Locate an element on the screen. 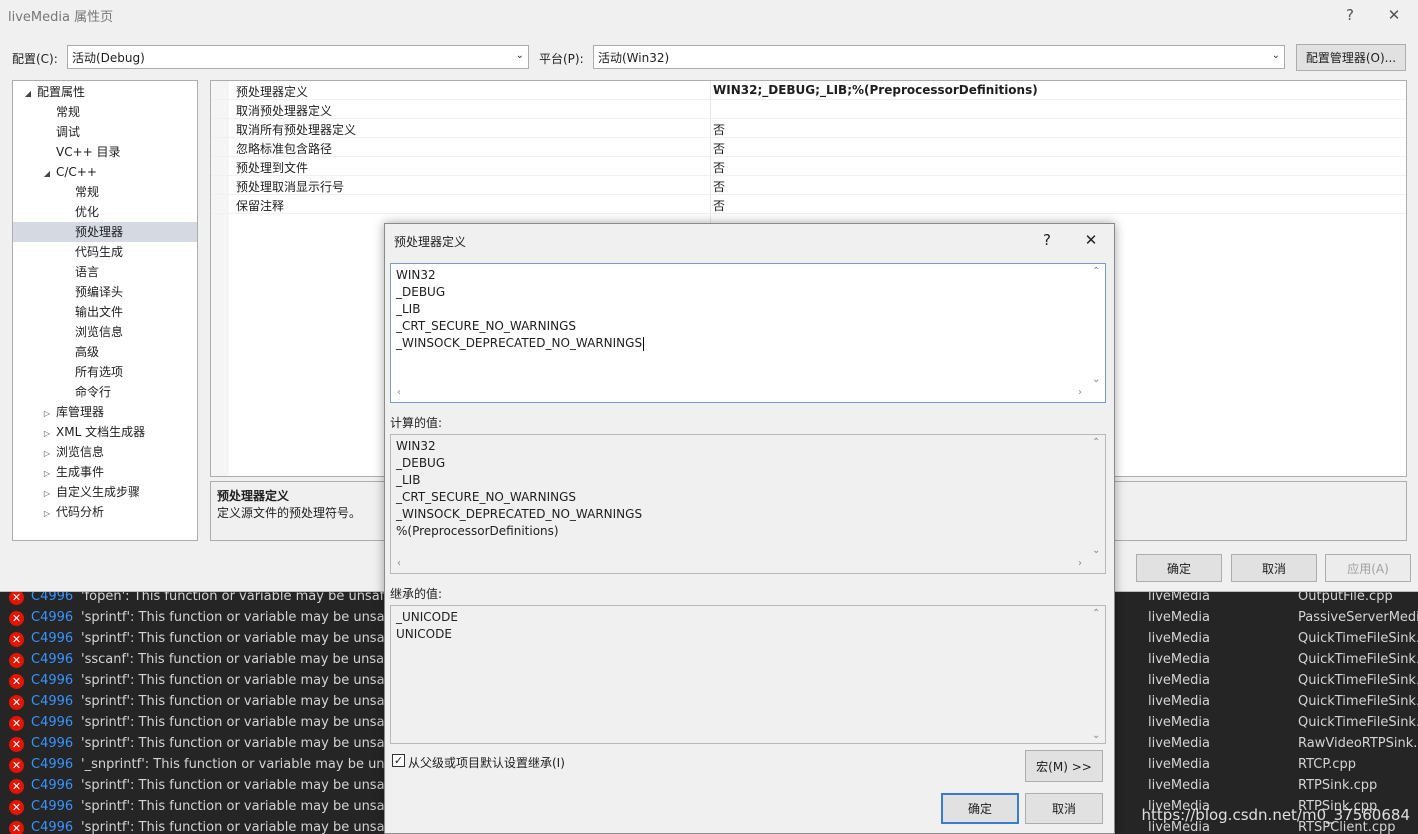 This screenshot has height=834, width=1418. property-row: 预处理取消显示行号 否 is located at coordinates (808, 185).